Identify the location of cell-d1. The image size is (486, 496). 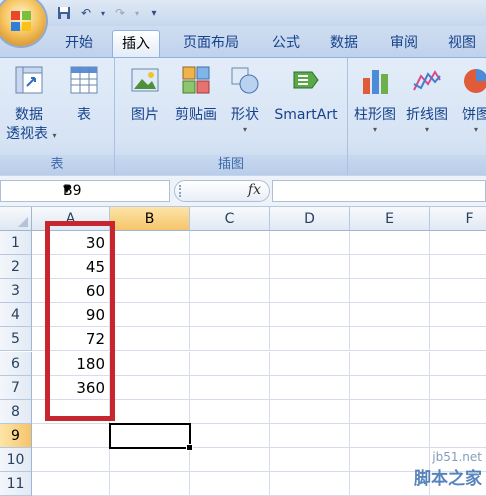
(310, 243).